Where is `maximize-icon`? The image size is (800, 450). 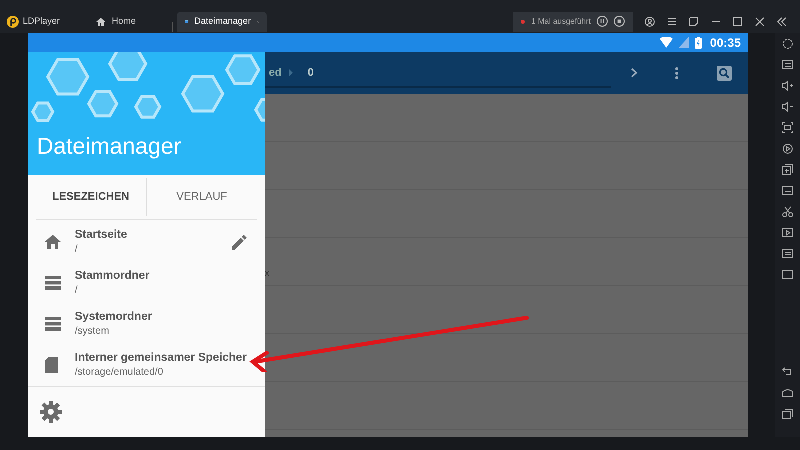
maximize-icon is located at coordinates (738, 21).